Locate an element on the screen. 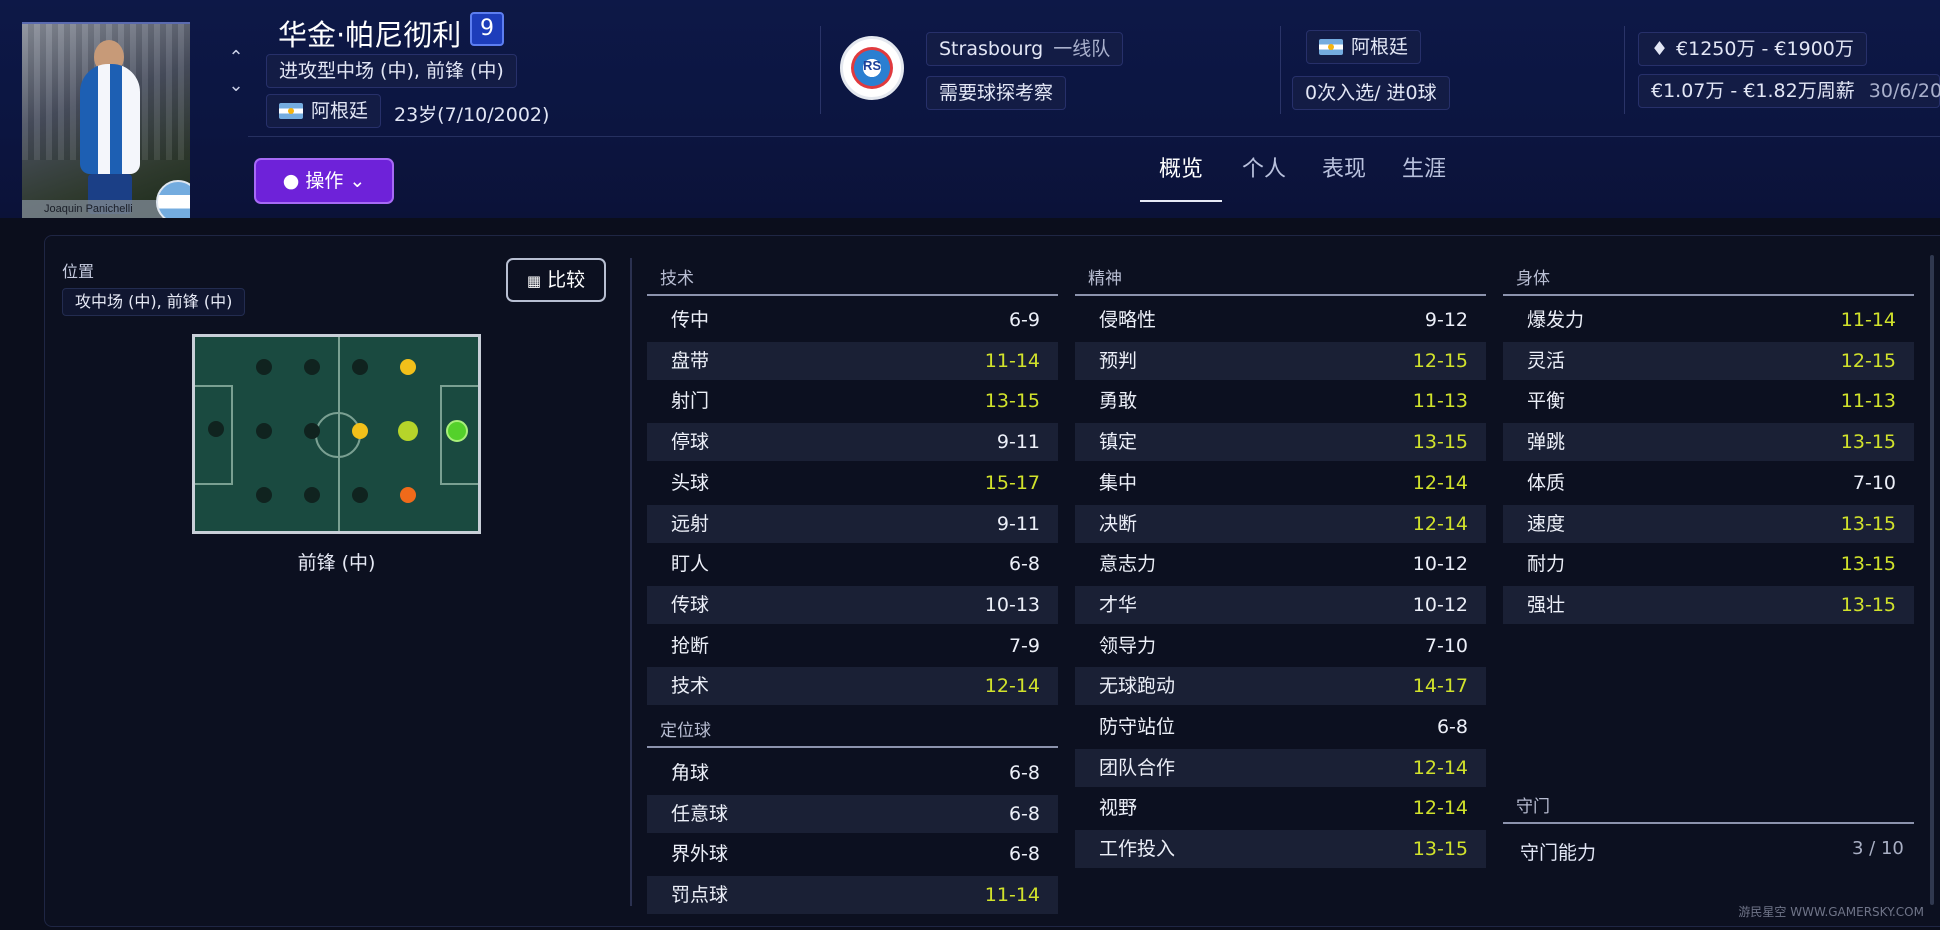  tab-overview: 概览 is located at coordinates (1181, 177).